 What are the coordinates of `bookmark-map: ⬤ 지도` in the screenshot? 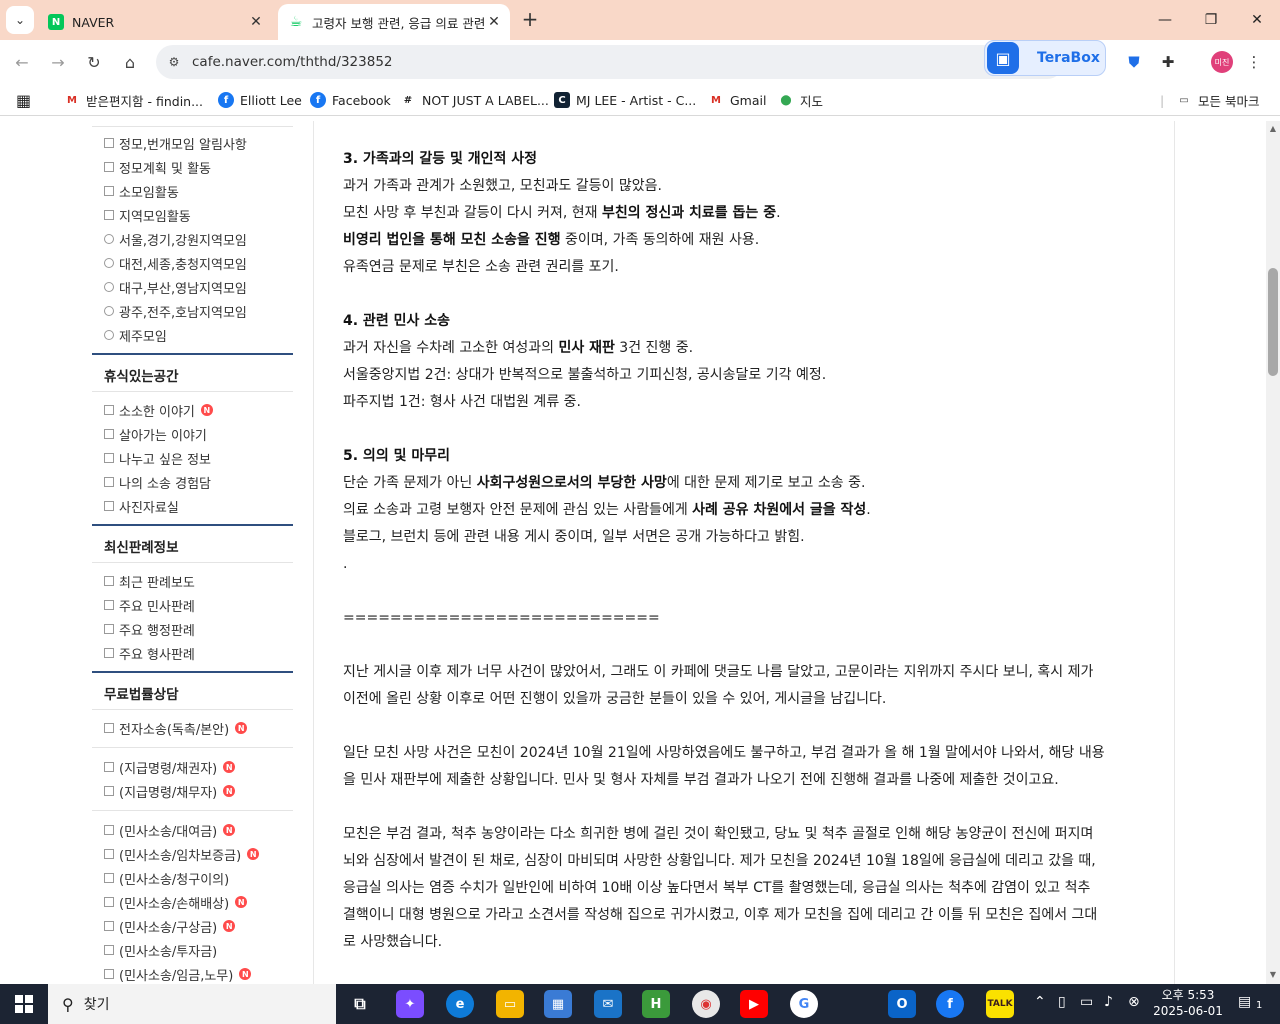 It's located at (800, 100).